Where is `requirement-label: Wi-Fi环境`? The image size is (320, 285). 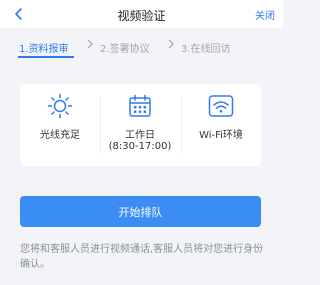 requirement-label: Wi-Fi环境 is located at coordinates (221, 135).